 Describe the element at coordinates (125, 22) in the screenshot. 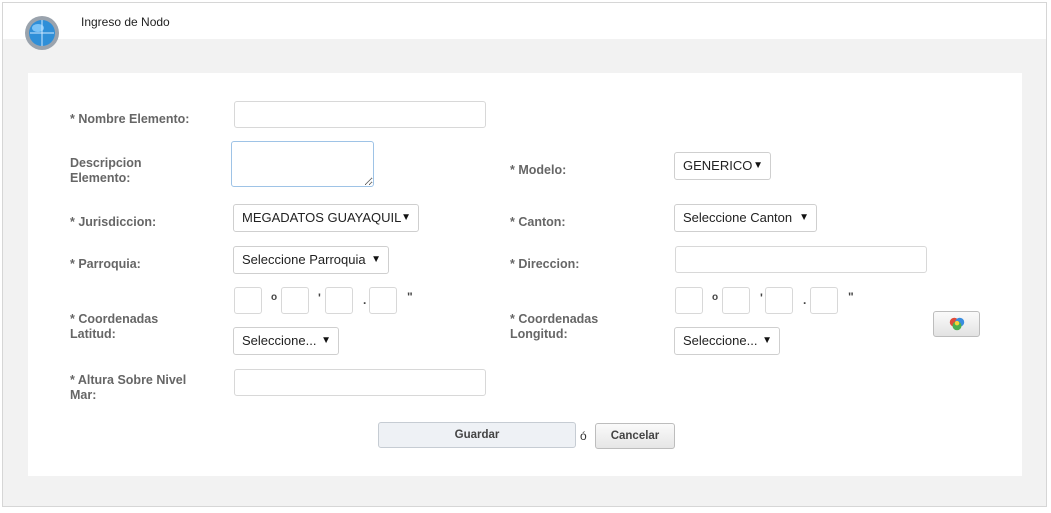

I see `page-title: Ingreso de Nodo` at that location.